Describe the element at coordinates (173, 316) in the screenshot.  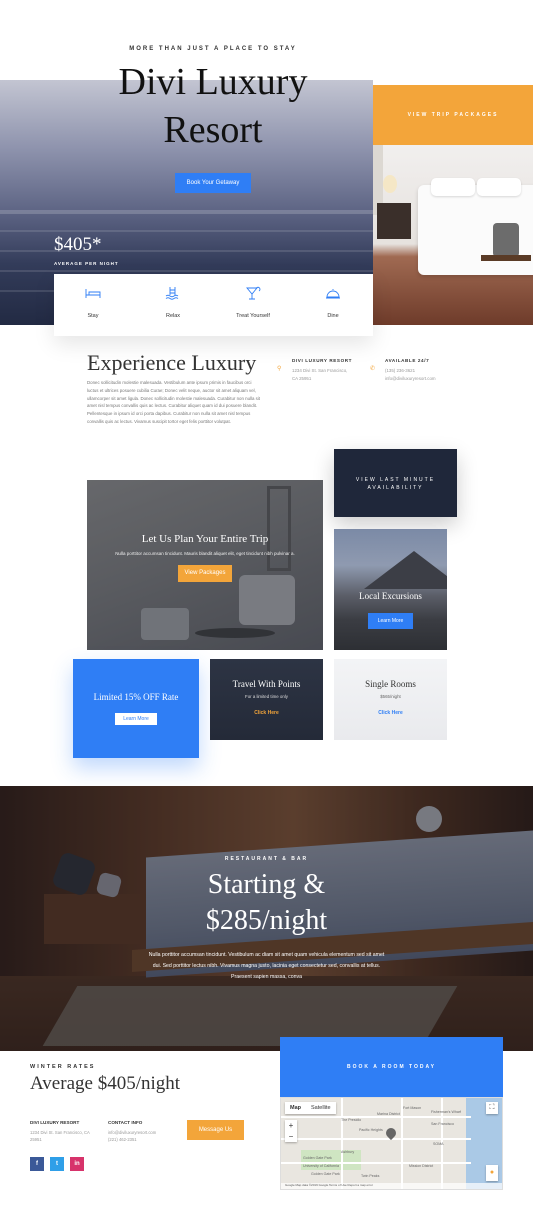
I see `amenity-relax-label: Relax` at that location.